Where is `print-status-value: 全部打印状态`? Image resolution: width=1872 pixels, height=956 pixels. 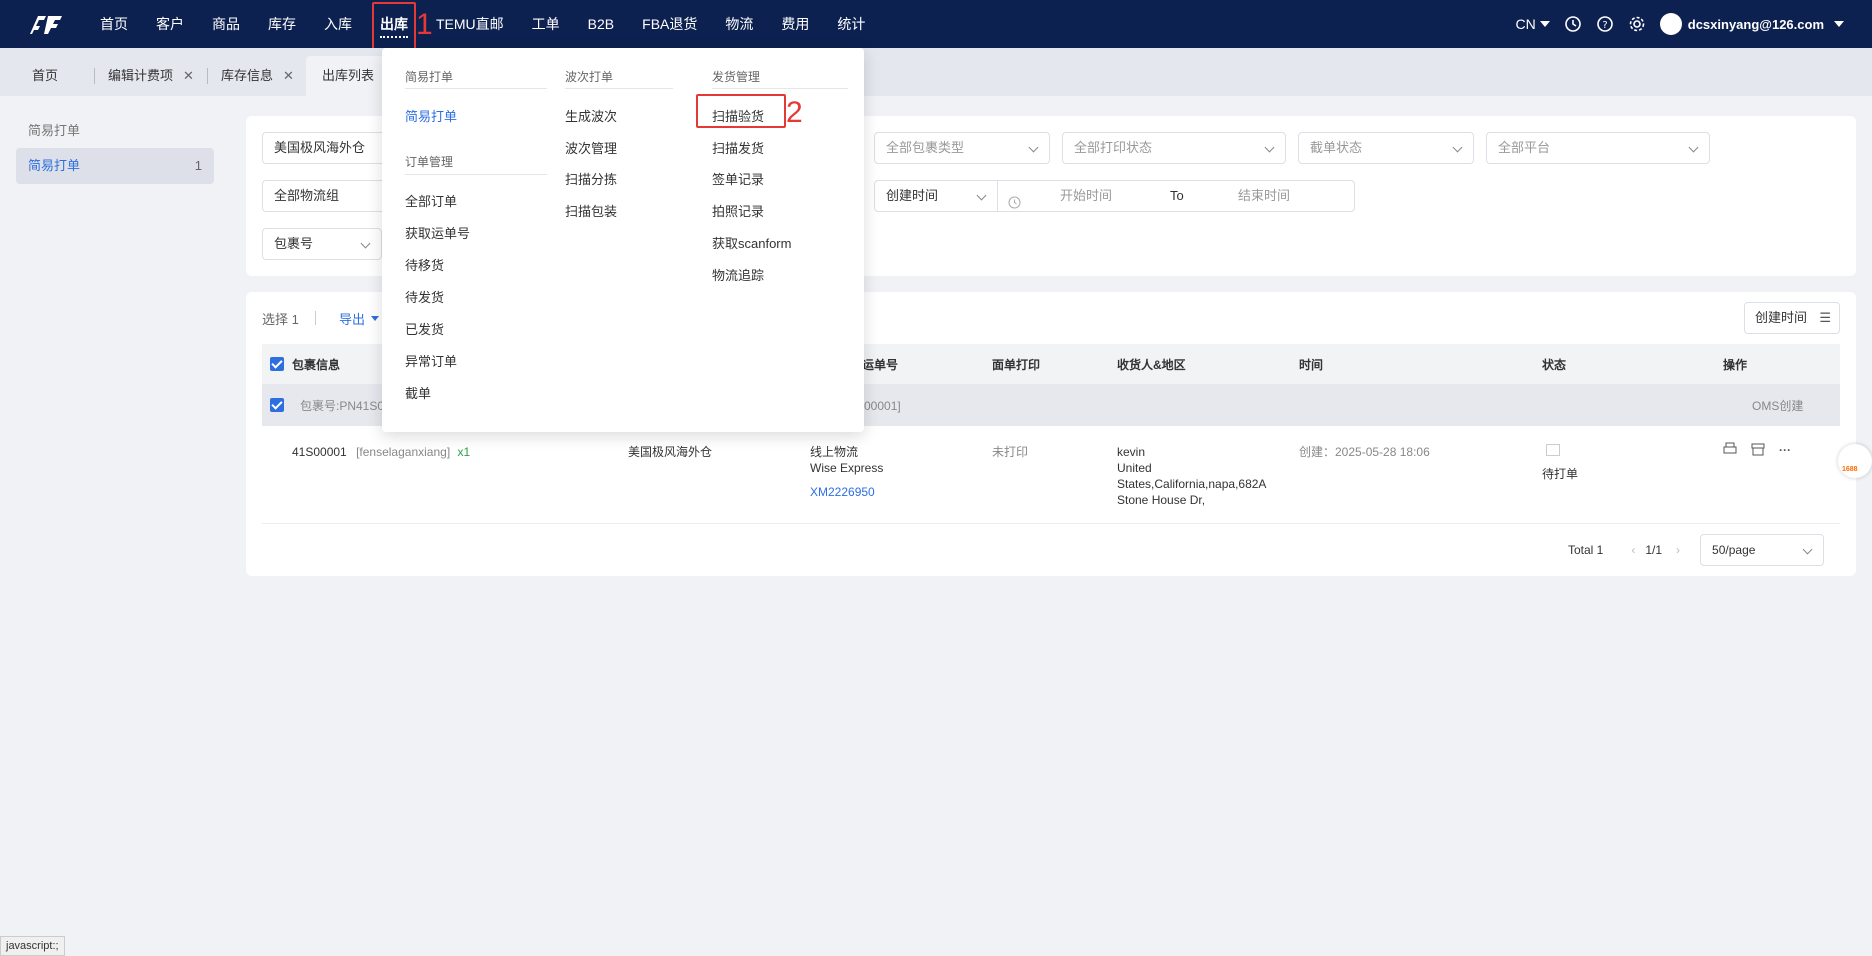
print-status-value: 全部打印状态 is located at coordinates (1113, 147).